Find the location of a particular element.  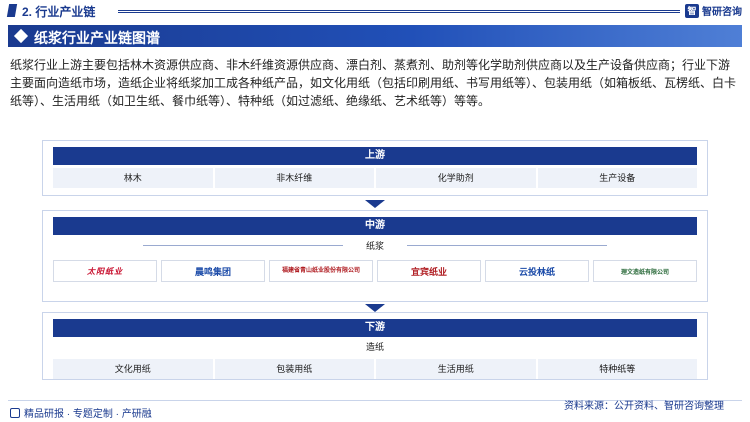

downstream-items: 文化用纸 包装用纸 生活用纸 特种纸等 is located at coordinates (375, 369).